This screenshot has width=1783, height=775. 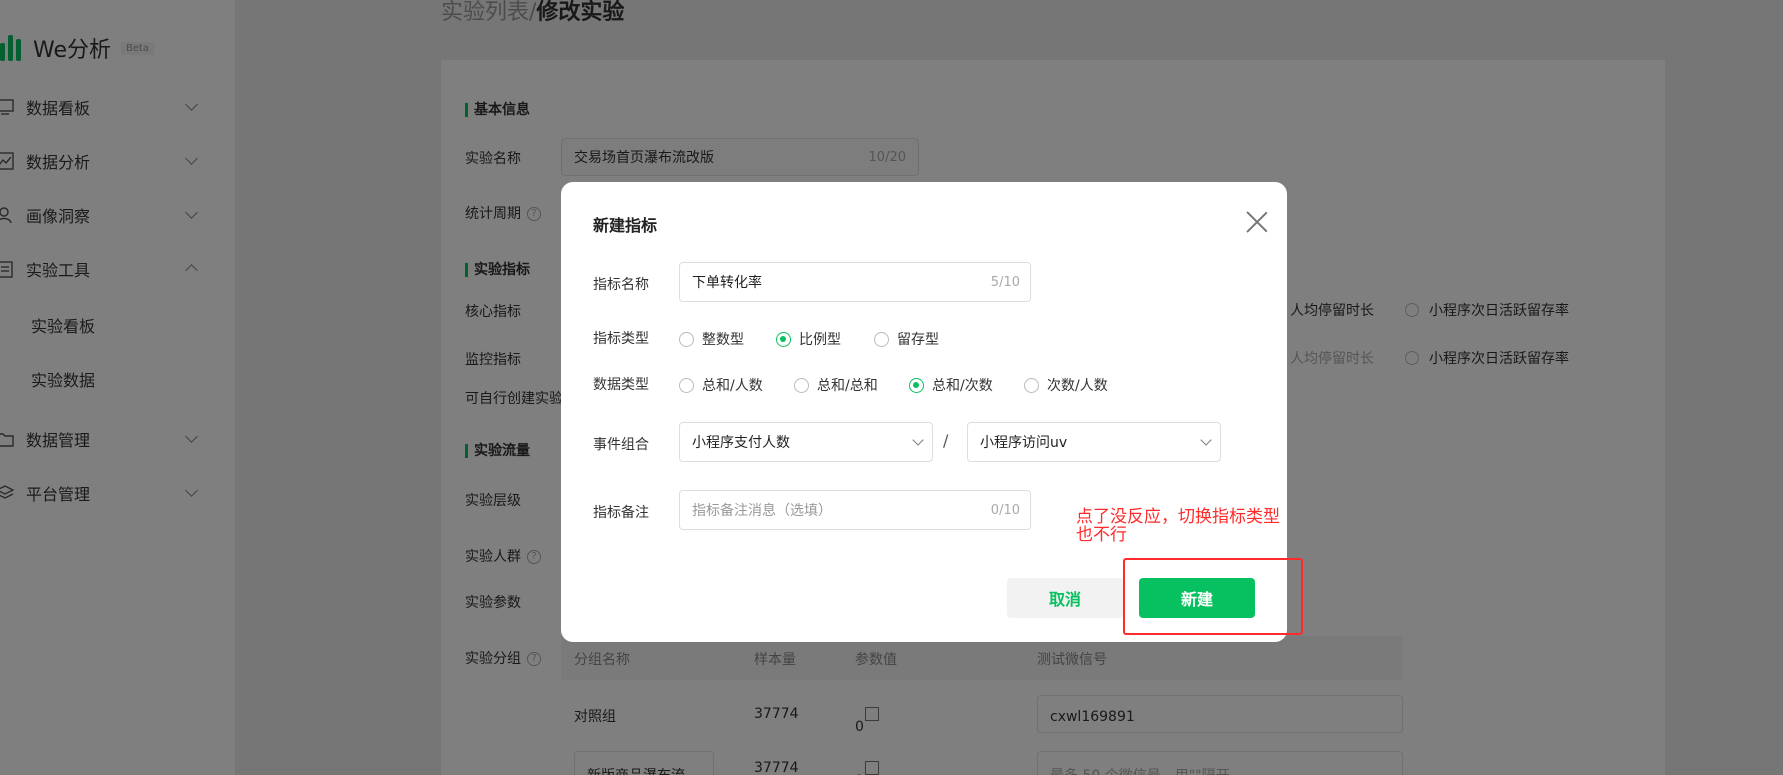 What do you see at coordinates (1257, 222) in the screenshot?
I see `close-icon` at bounding box center [1257, 222].